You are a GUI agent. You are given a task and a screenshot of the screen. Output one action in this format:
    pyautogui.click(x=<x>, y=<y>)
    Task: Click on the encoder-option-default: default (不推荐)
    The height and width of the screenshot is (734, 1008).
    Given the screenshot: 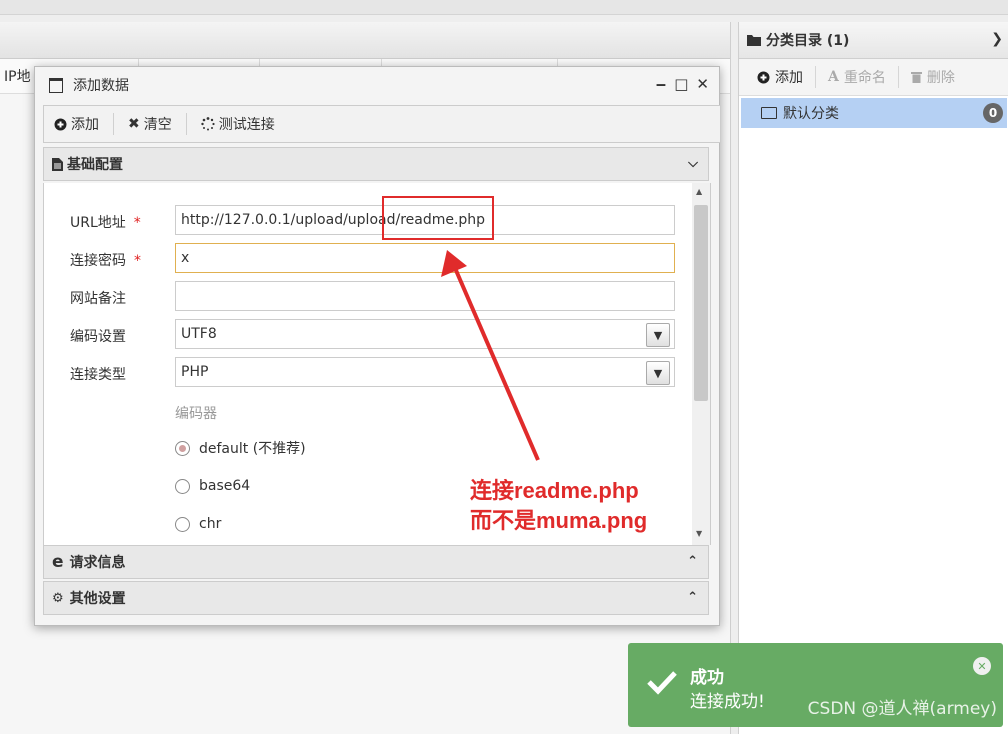 What is the action you would take?
    pyautogui.click(x=240, y=448)
    